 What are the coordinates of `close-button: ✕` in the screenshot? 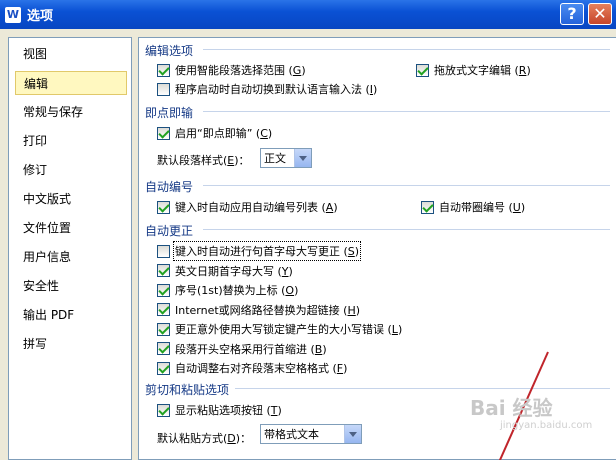 It's located at (600, 14).